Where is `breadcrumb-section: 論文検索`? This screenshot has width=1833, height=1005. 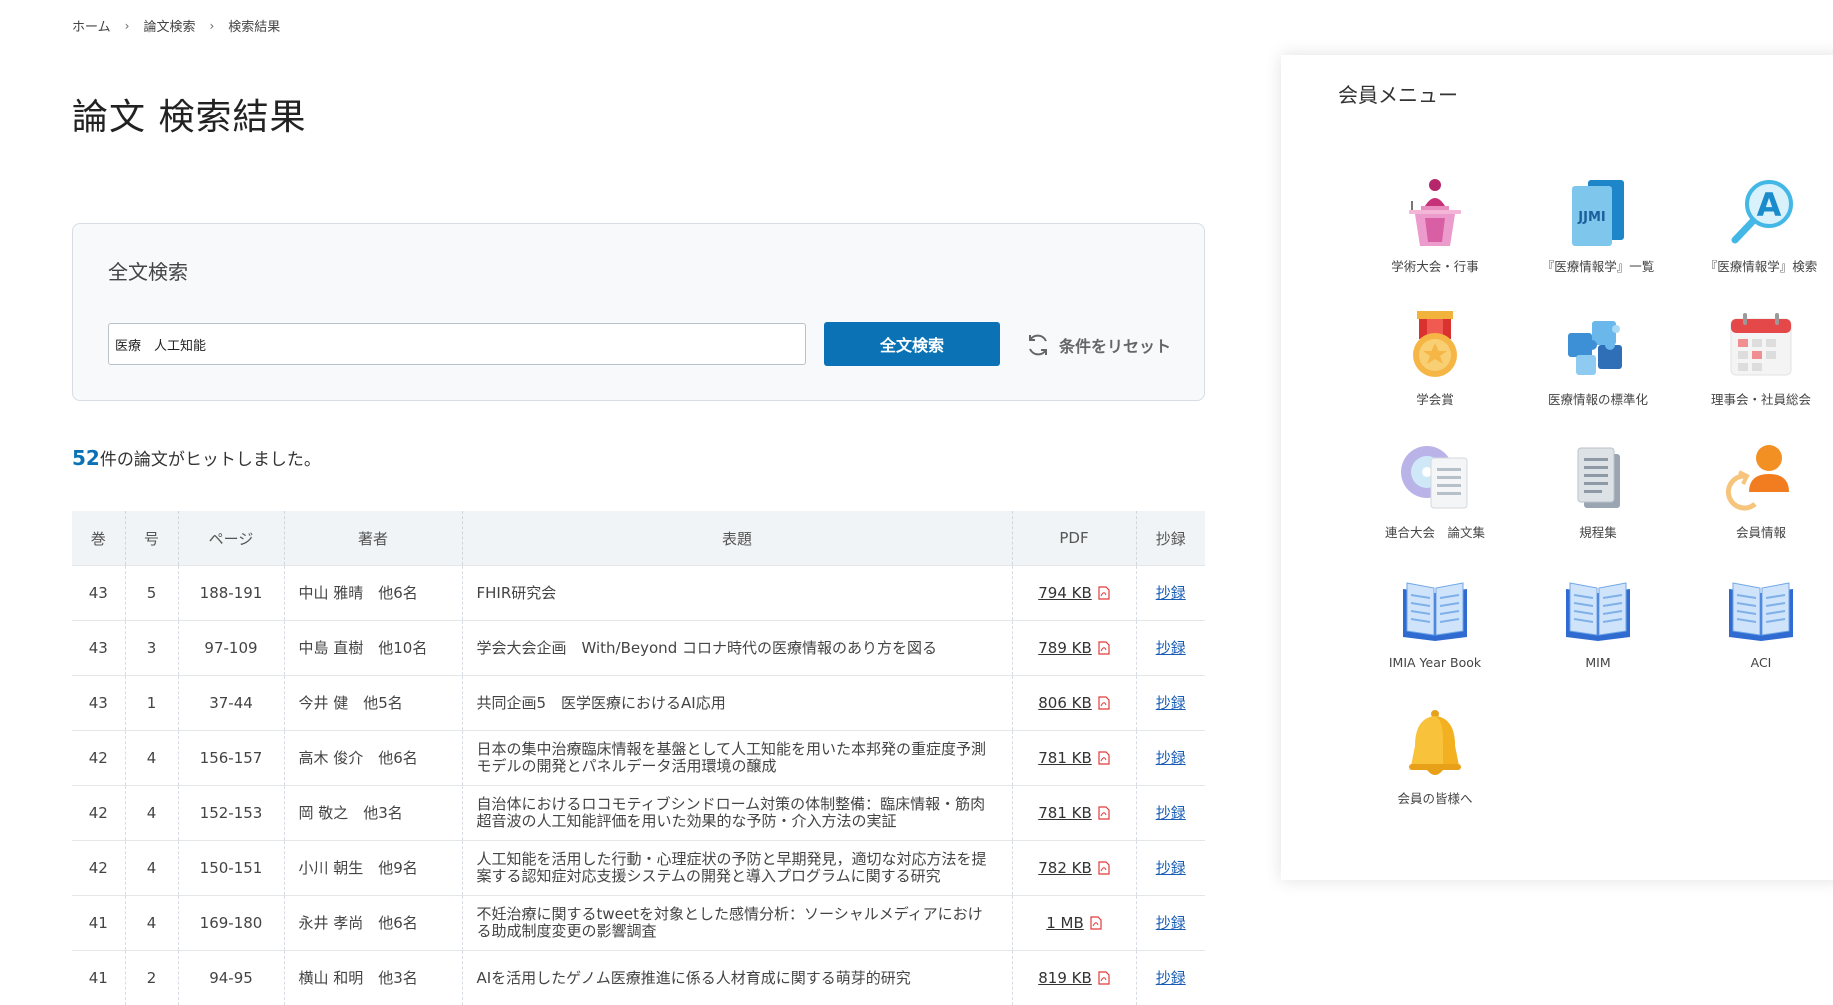
breadcrumb-section: 論文検索 is located at coordinates (169, 25).